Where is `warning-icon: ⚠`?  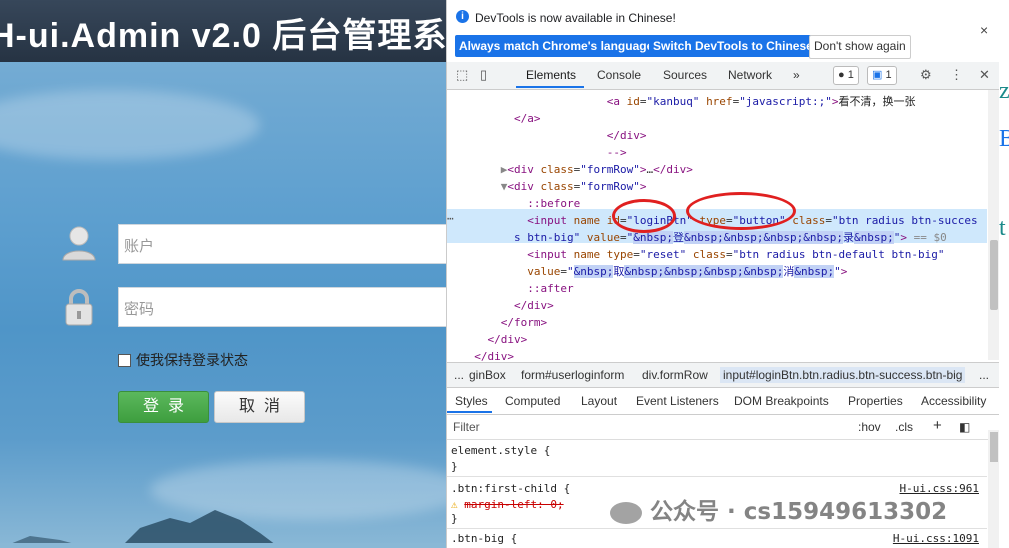 warning-icon: ⚠ is located at coordinates (454, 504).